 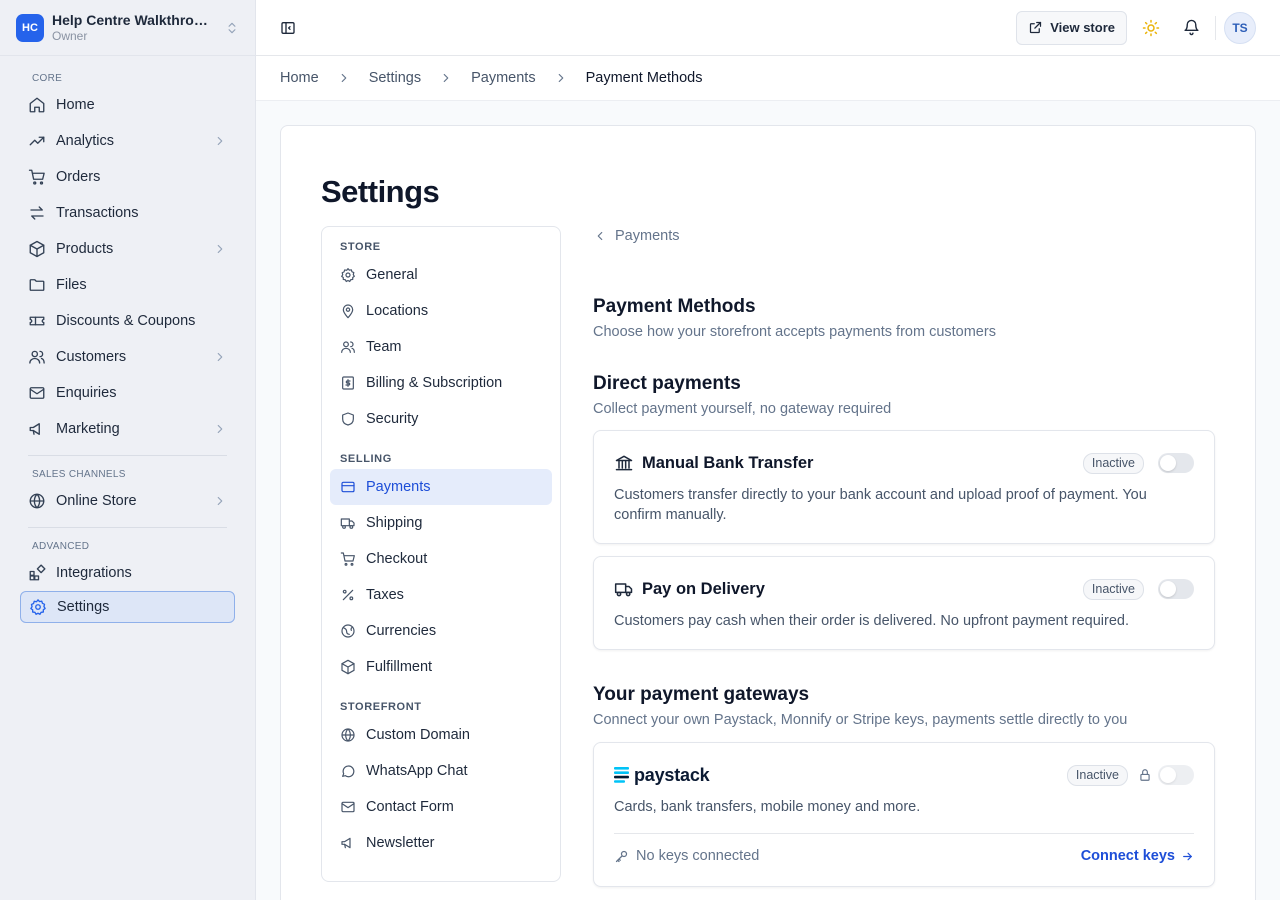 What do you see at coordinates (1240, 27) in the screenshot?
I see `avatar: TS` at bounding box center [1240, 27].